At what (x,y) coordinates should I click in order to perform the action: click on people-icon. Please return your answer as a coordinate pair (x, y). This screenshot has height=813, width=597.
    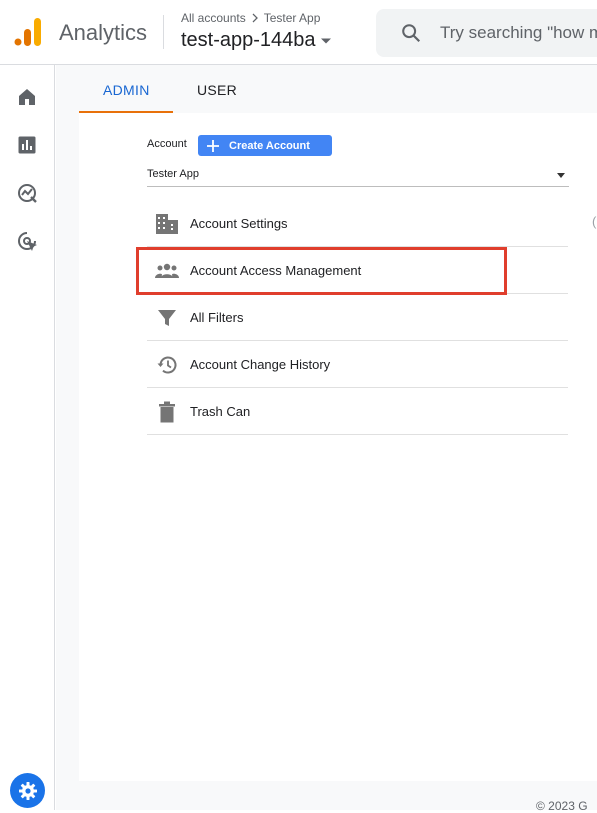
    Looking at the image, I should click on (167, 271).